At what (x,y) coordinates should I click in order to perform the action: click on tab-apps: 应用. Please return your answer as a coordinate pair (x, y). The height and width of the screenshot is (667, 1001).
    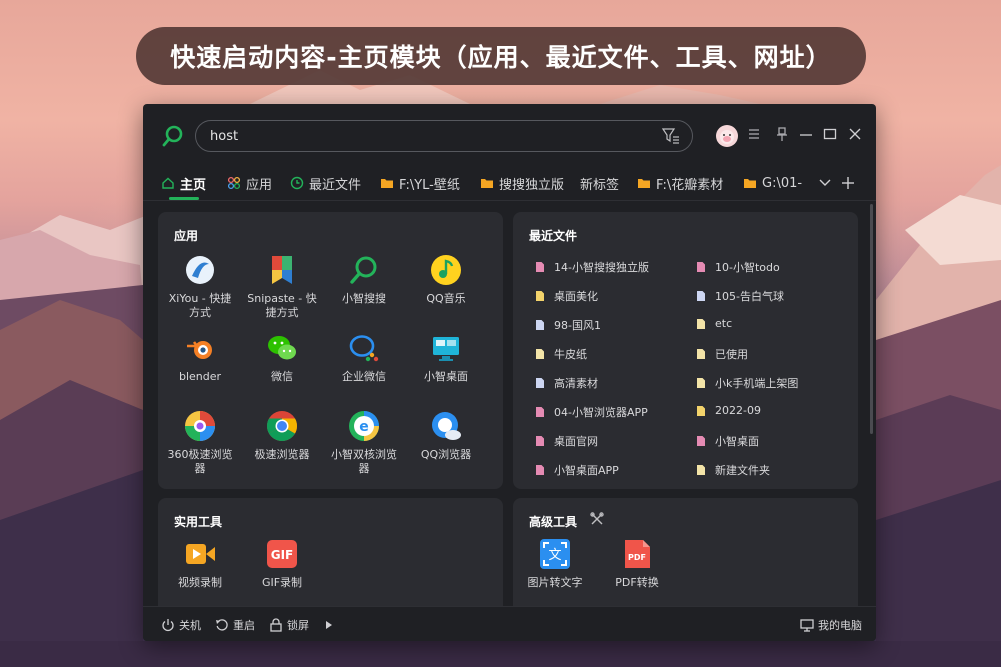
    Looking at the image, I should click on (249, 183).